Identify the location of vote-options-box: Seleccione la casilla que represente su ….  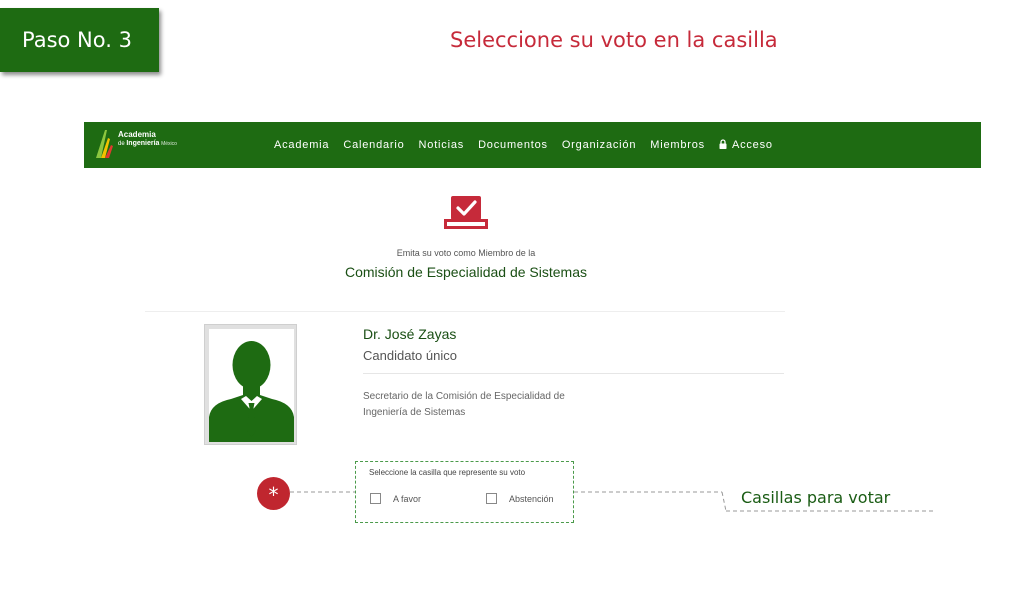
(464, 492).